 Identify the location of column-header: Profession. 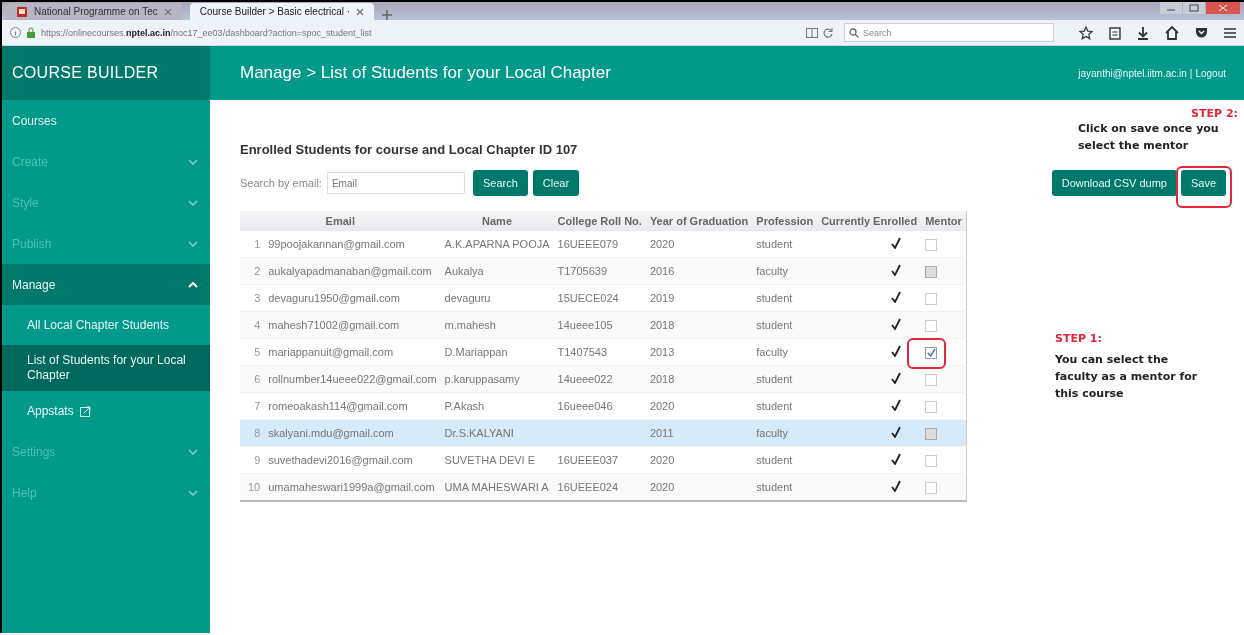
(785, 221).